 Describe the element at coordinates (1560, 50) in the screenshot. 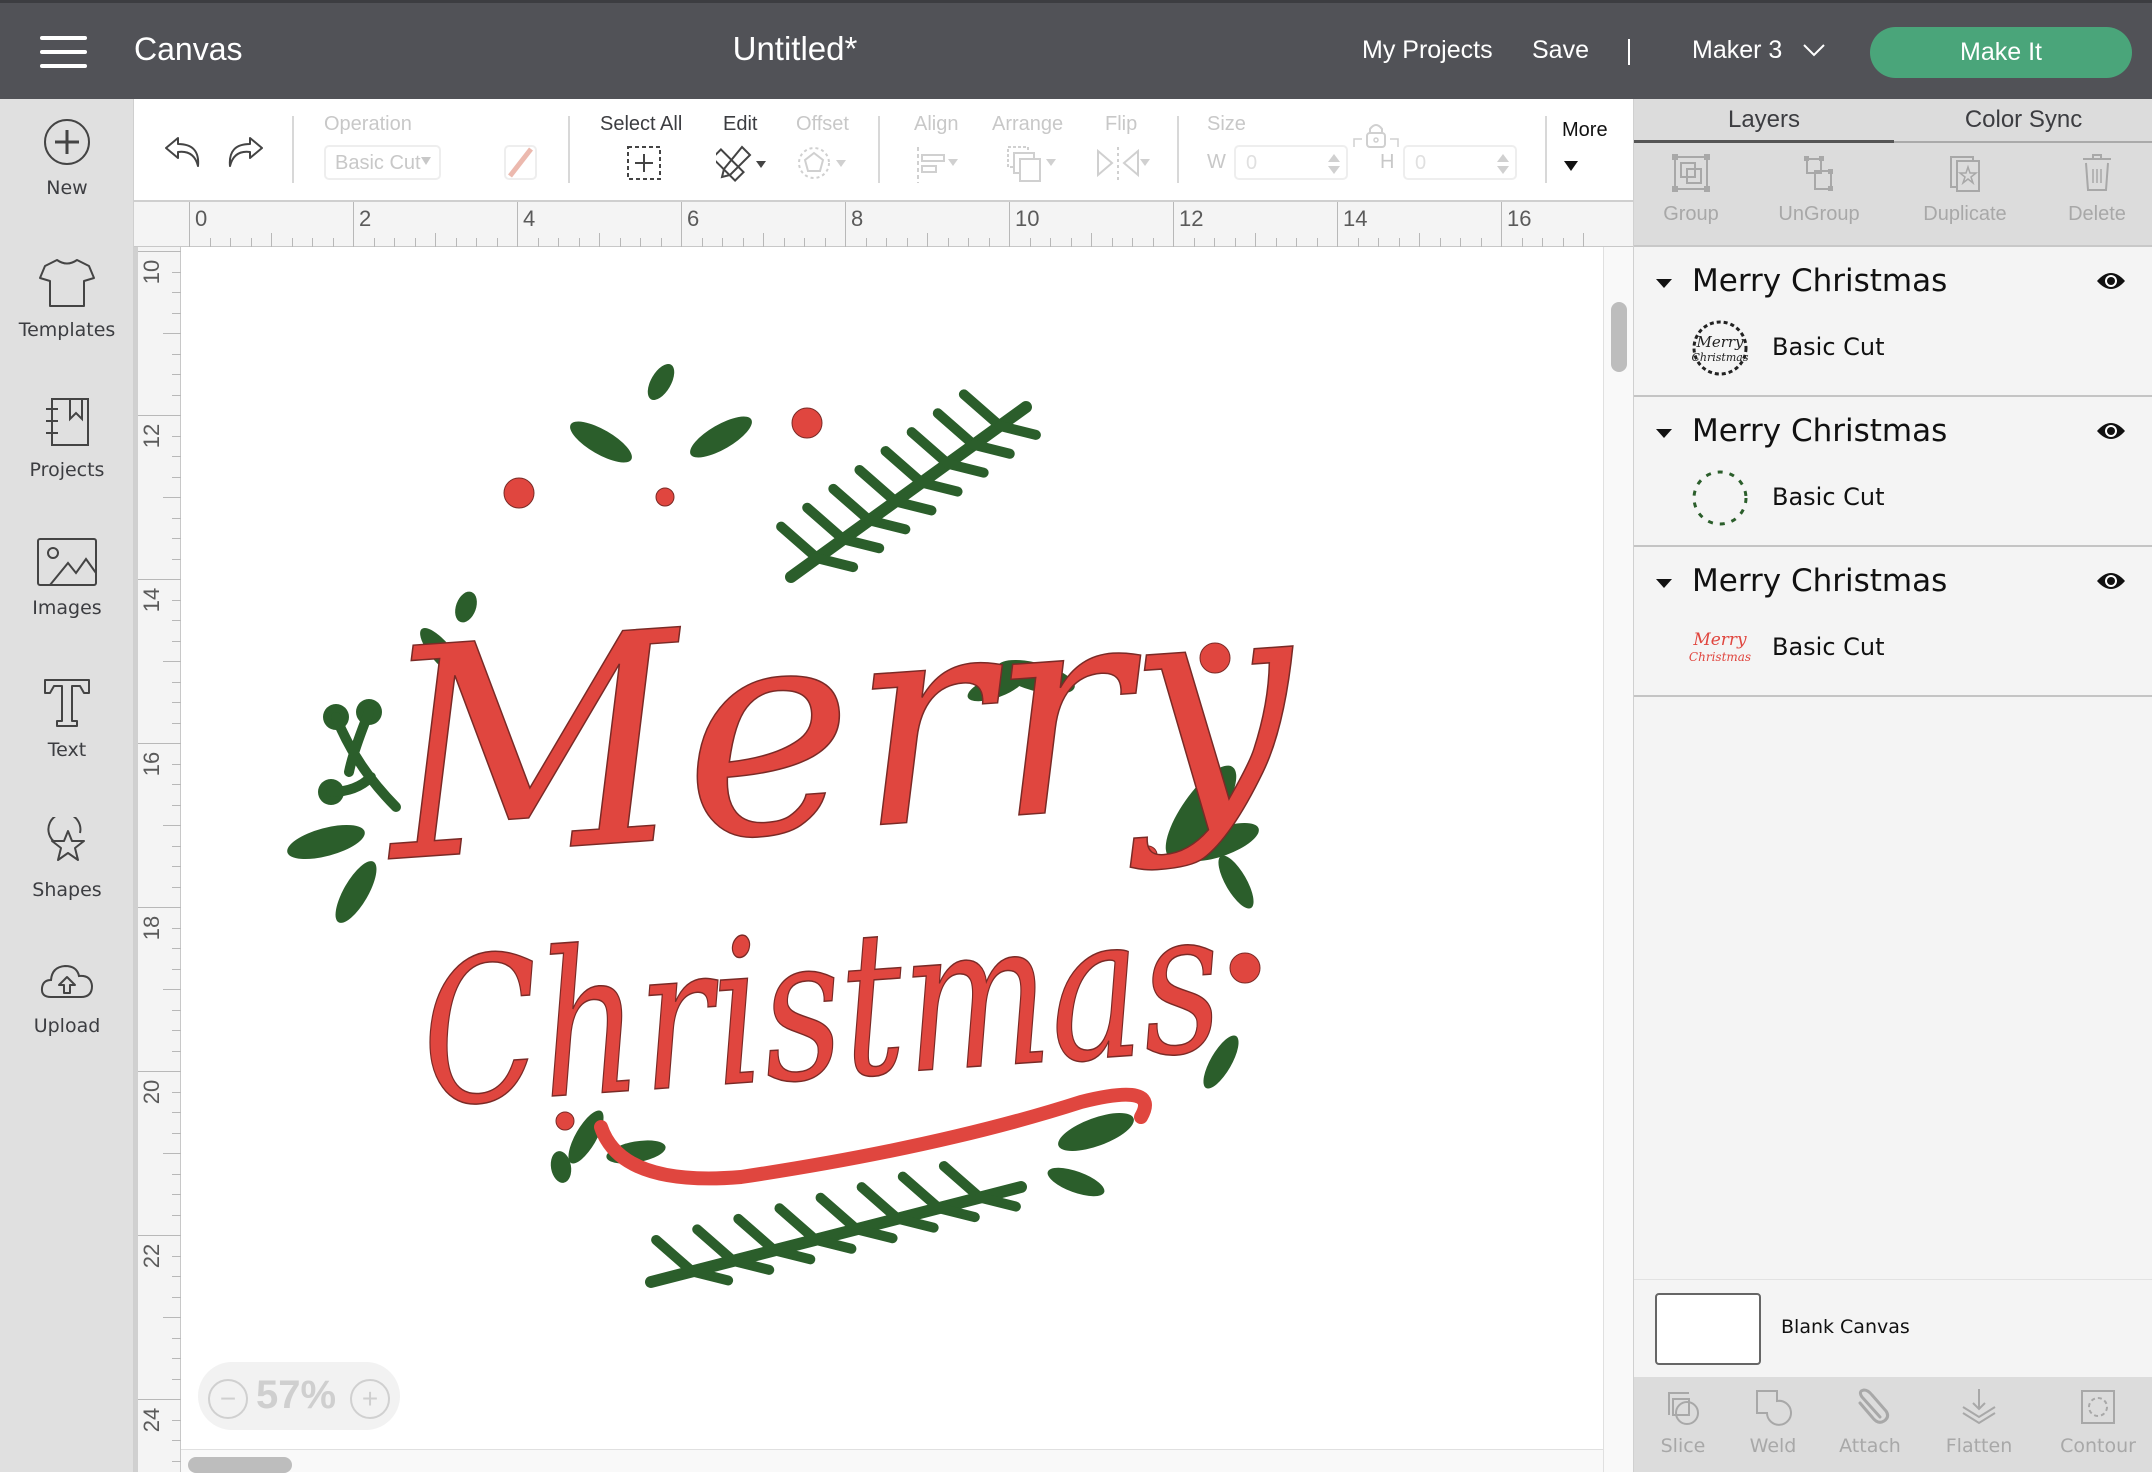

I see `save-button: Save` at that location.